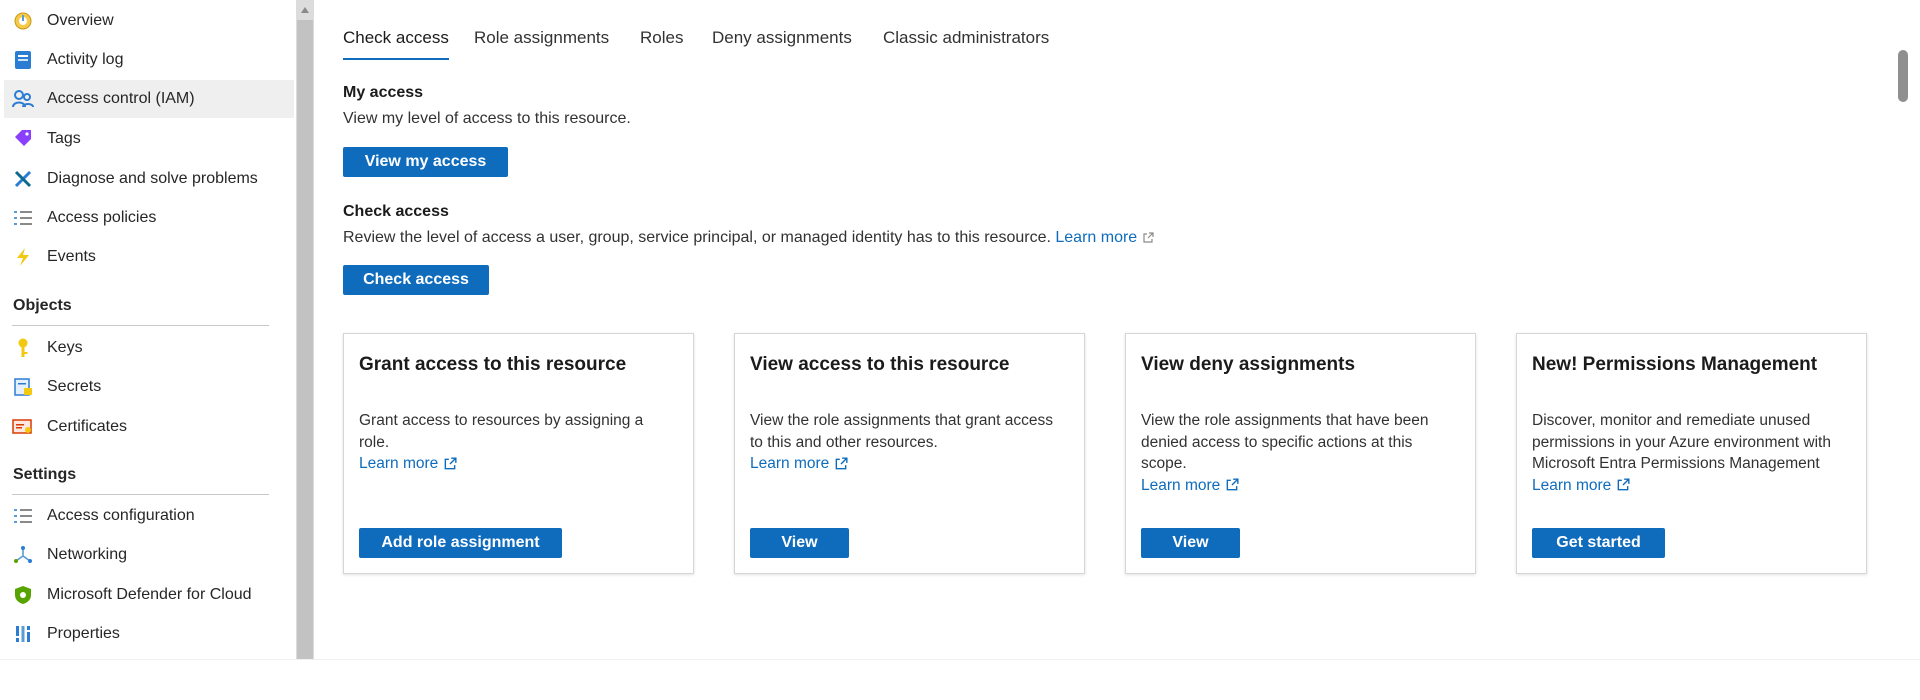 The image size is (1920, 700). What do you see at coordinates (85, 59) in the screenshot?
I see `nav-item-label: Activity log` at bounding box center [85, 59].